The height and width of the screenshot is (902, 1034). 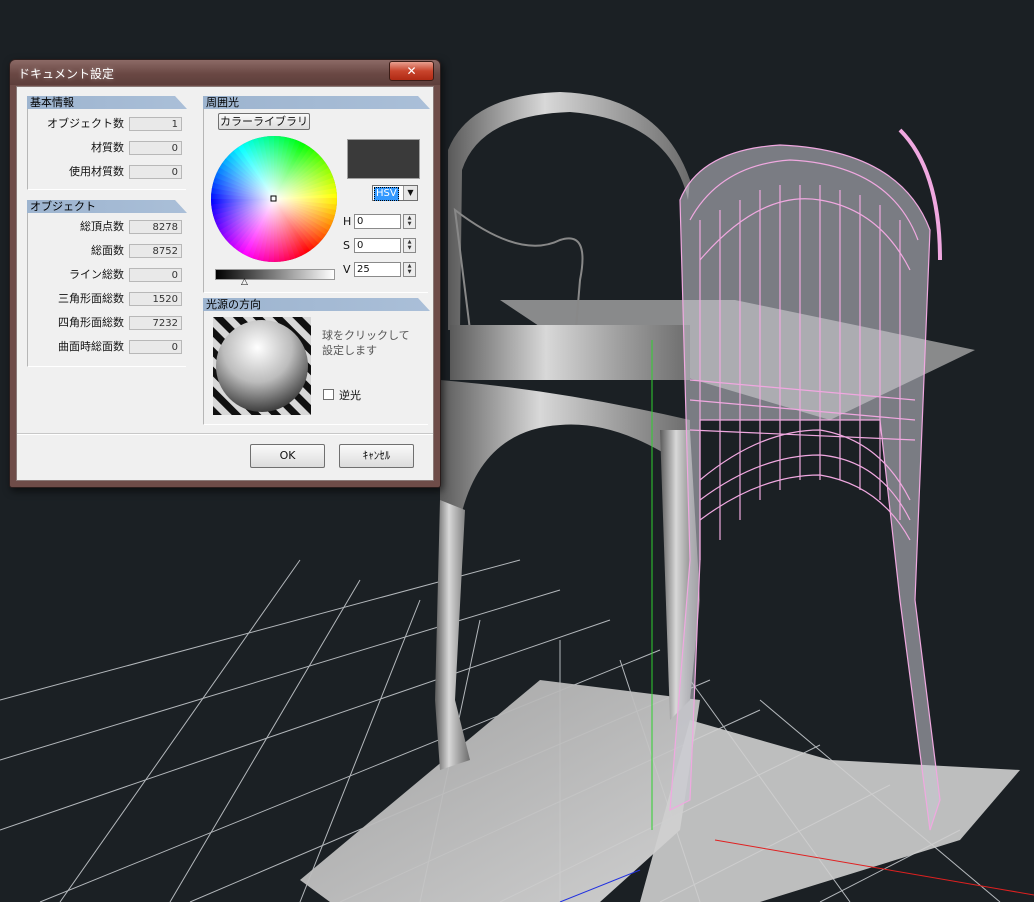 I want to click on color-wheel, so click(x=274, y=199).